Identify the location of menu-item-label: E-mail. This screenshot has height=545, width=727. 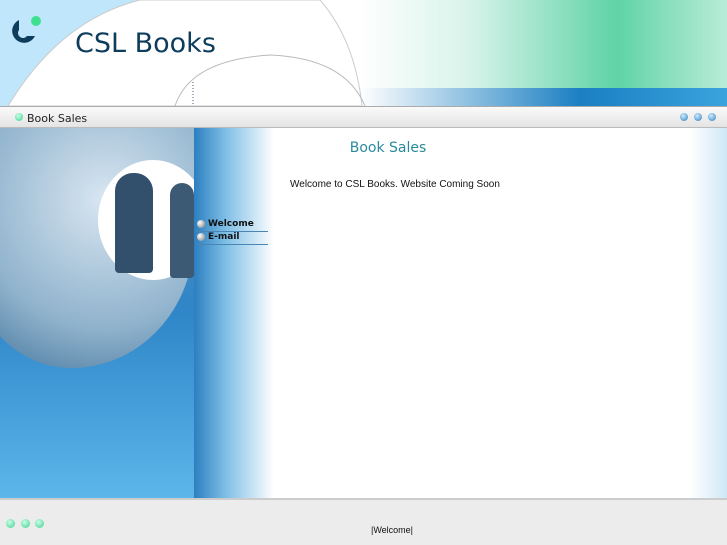
(224, 237).